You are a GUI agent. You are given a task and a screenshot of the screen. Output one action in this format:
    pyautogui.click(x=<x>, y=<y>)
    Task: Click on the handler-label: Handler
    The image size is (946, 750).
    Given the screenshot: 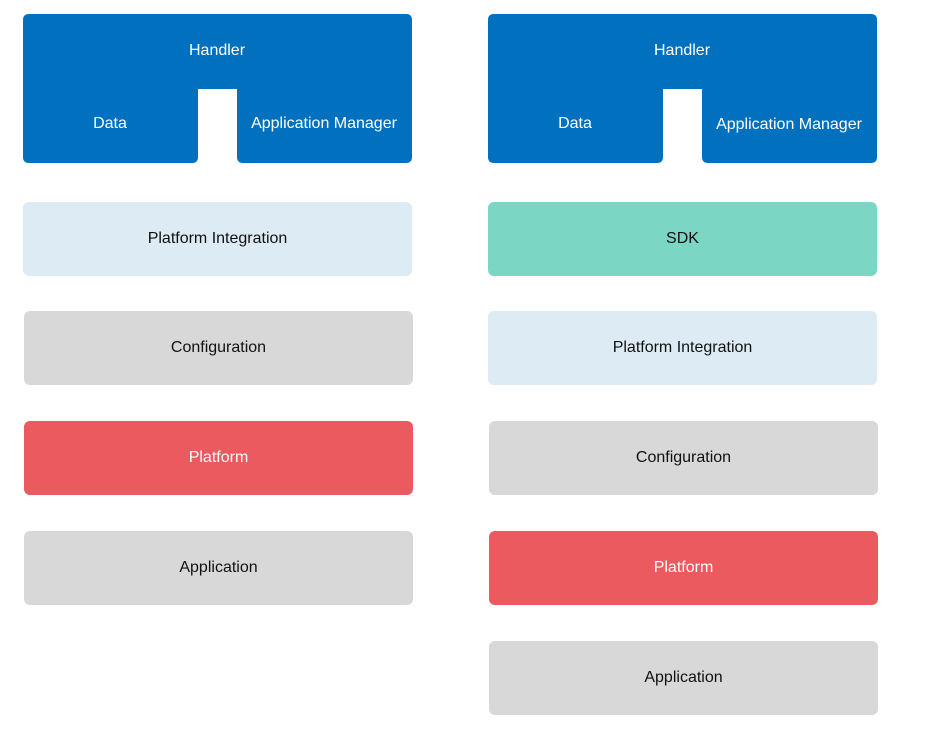 What is the action you would take?
    pyautogui.click(x=682, y=50)
    